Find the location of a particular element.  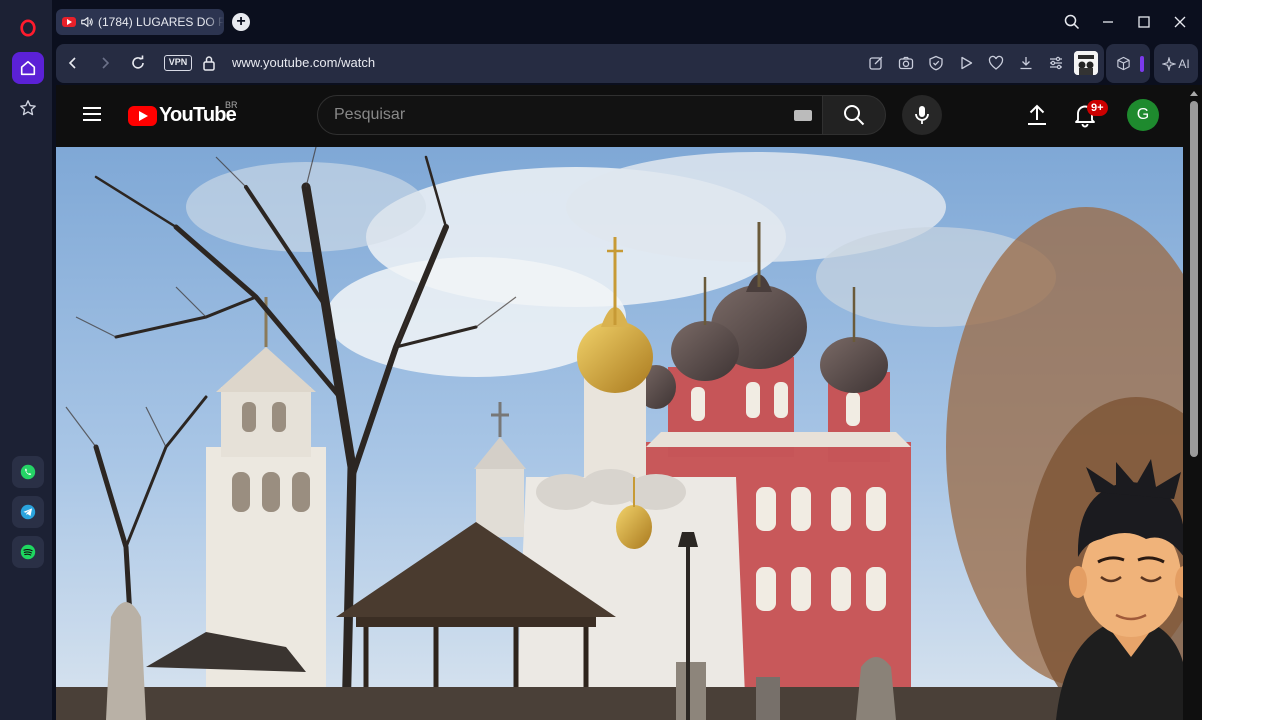

vpn-badge: VPN is located at coordinates (178, 63).